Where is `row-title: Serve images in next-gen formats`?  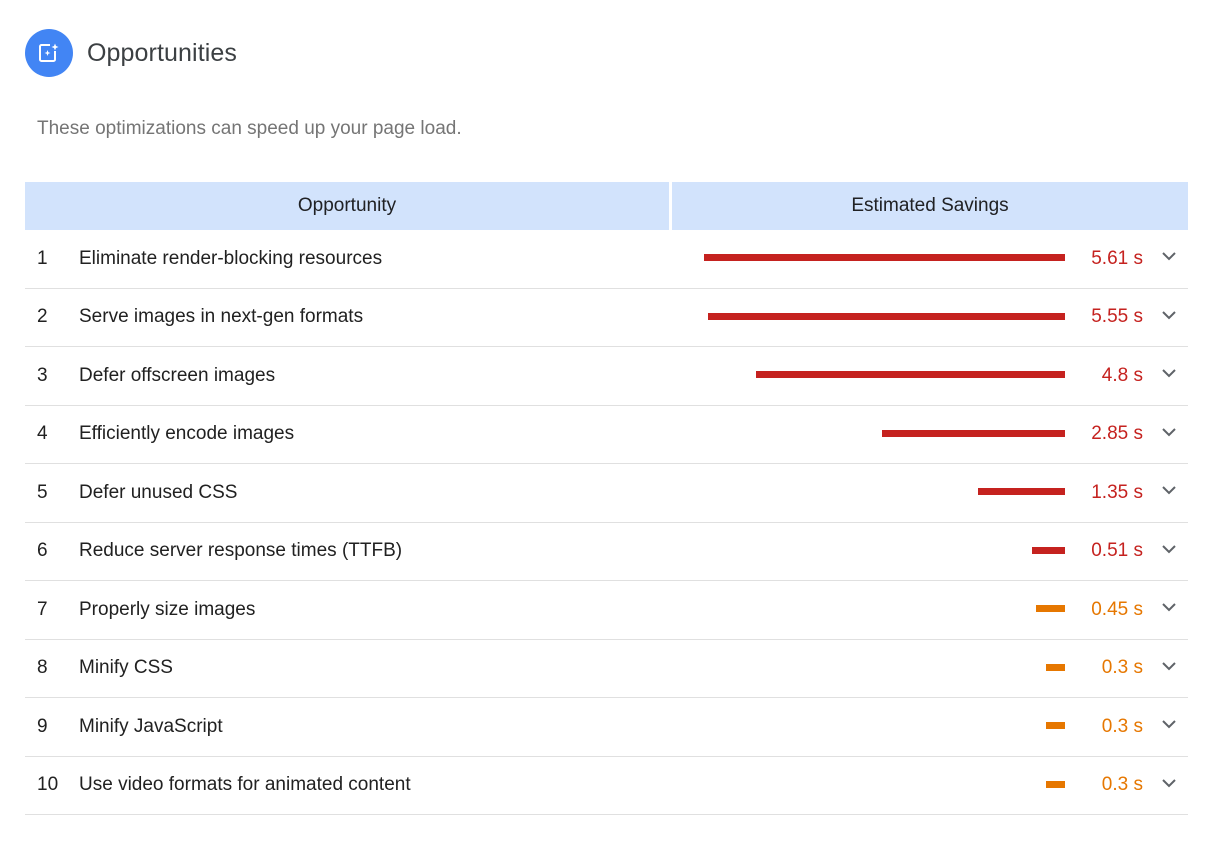
row-title: Serve images in next-gen formats is located at coordinates (221, 317).